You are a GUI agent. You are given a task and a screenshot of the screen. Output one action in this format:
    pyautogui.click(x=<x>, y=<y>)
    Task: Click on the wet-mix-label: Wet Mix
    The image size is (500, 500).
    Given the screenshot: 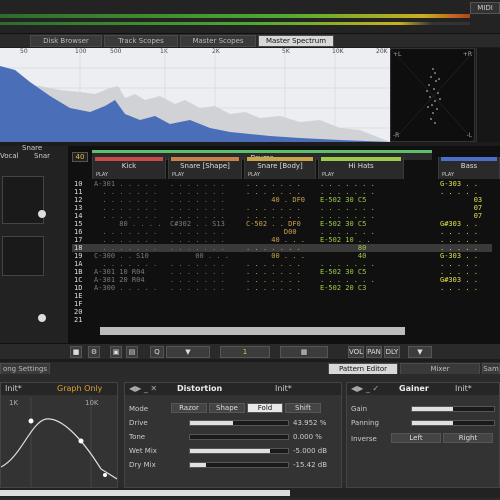 What is the action you would take?
    pyautogui.click(x=143, y=451)
    